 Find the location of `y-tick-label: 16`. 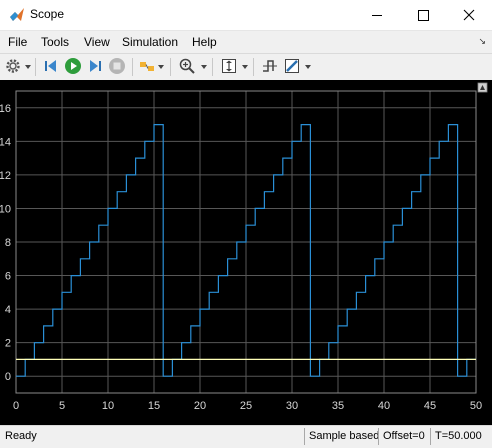

y-tick-label: 16 is located at coordinates (5, 109).